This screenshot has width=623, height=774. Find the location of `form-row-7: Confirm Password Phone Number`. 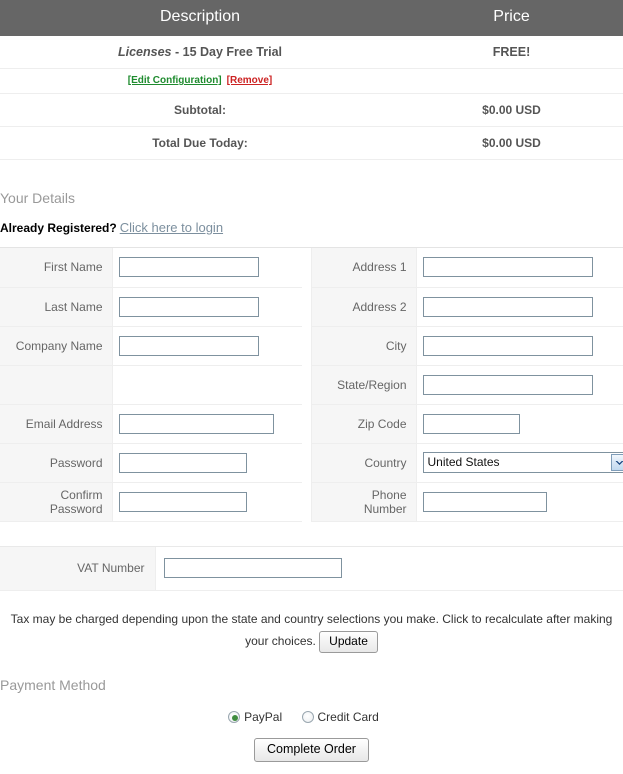

form-row-7: Confirm Password Phone Number is located at coordinates (311, 502).